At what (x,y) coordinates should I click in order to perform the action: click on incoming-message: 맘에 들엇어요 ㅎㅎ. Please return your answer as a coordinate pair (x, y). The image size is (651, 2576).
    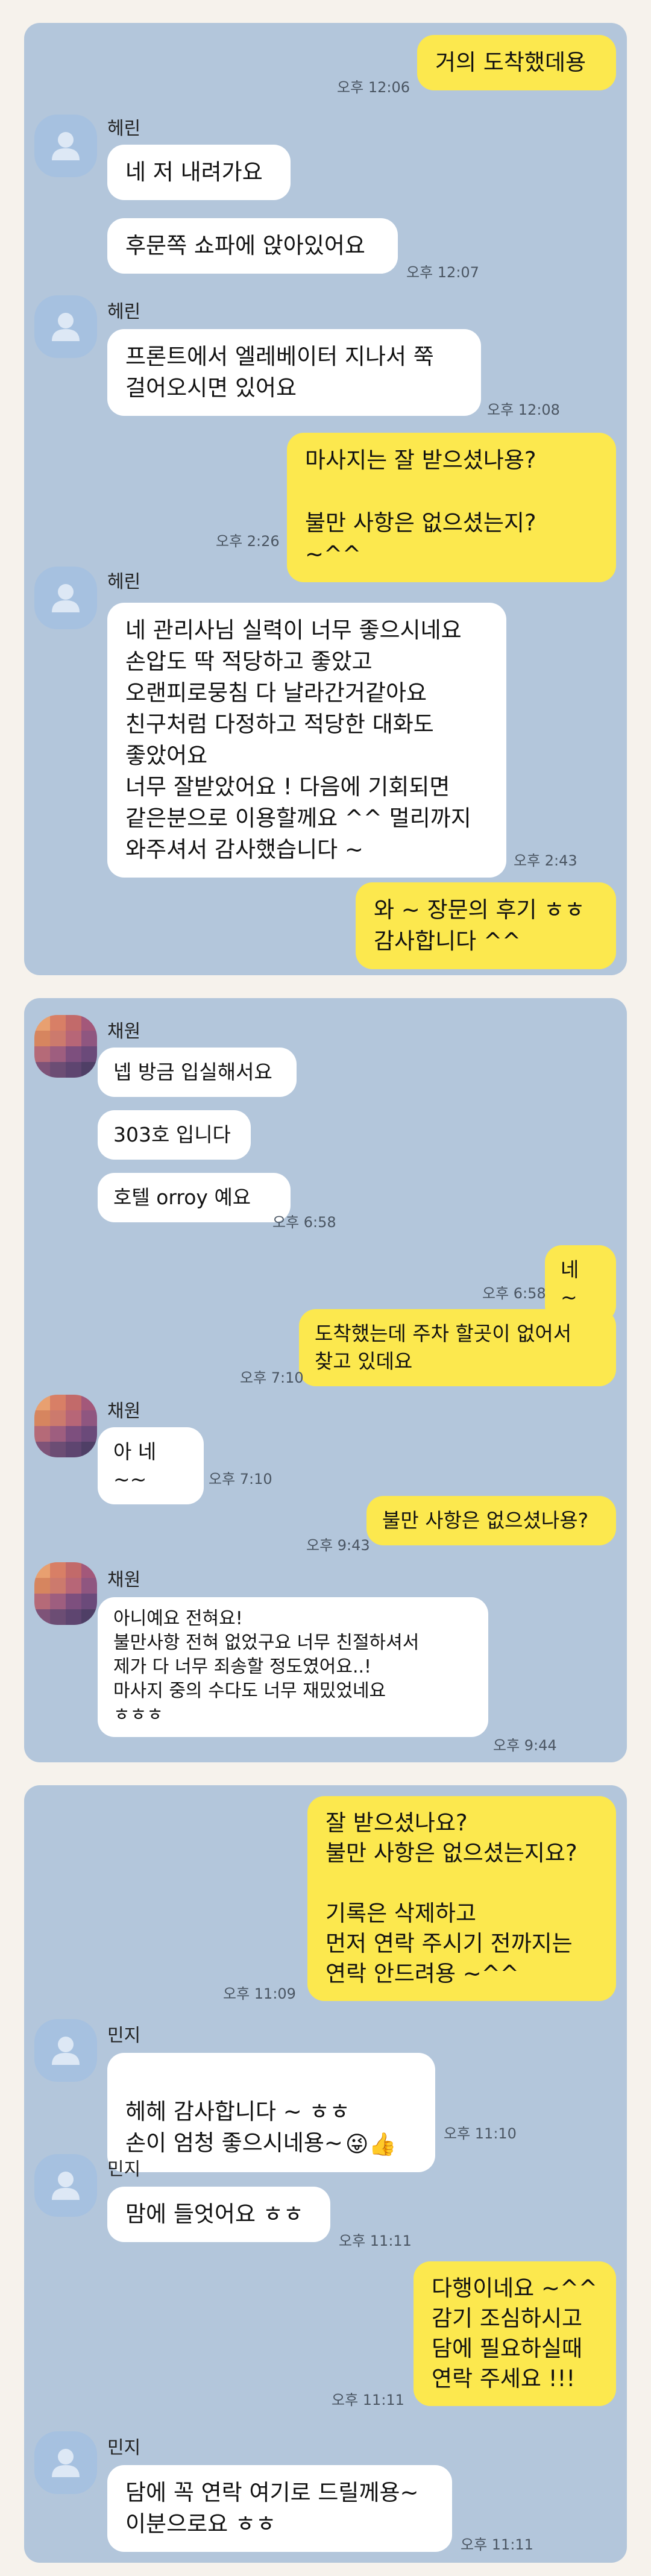
    Looking at the image, I should click on (218, 2214).